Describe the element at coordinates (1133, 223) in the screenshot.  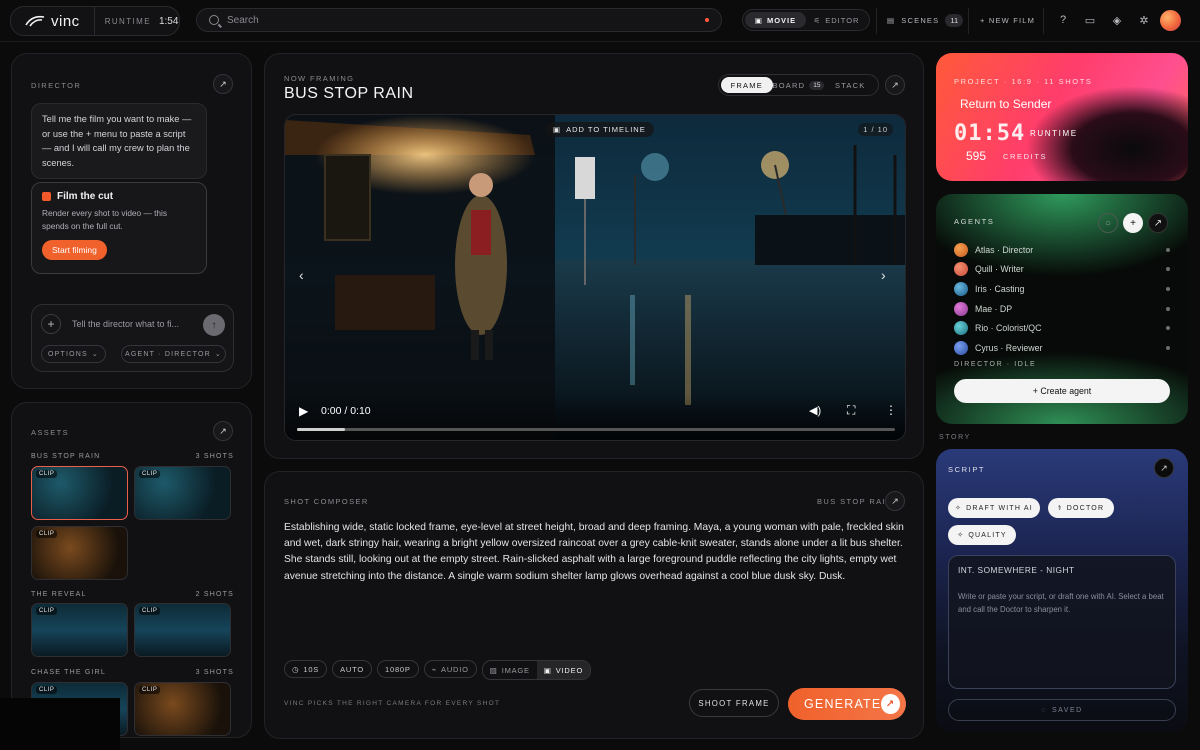
I see `add-agent-icon: +` at that location.